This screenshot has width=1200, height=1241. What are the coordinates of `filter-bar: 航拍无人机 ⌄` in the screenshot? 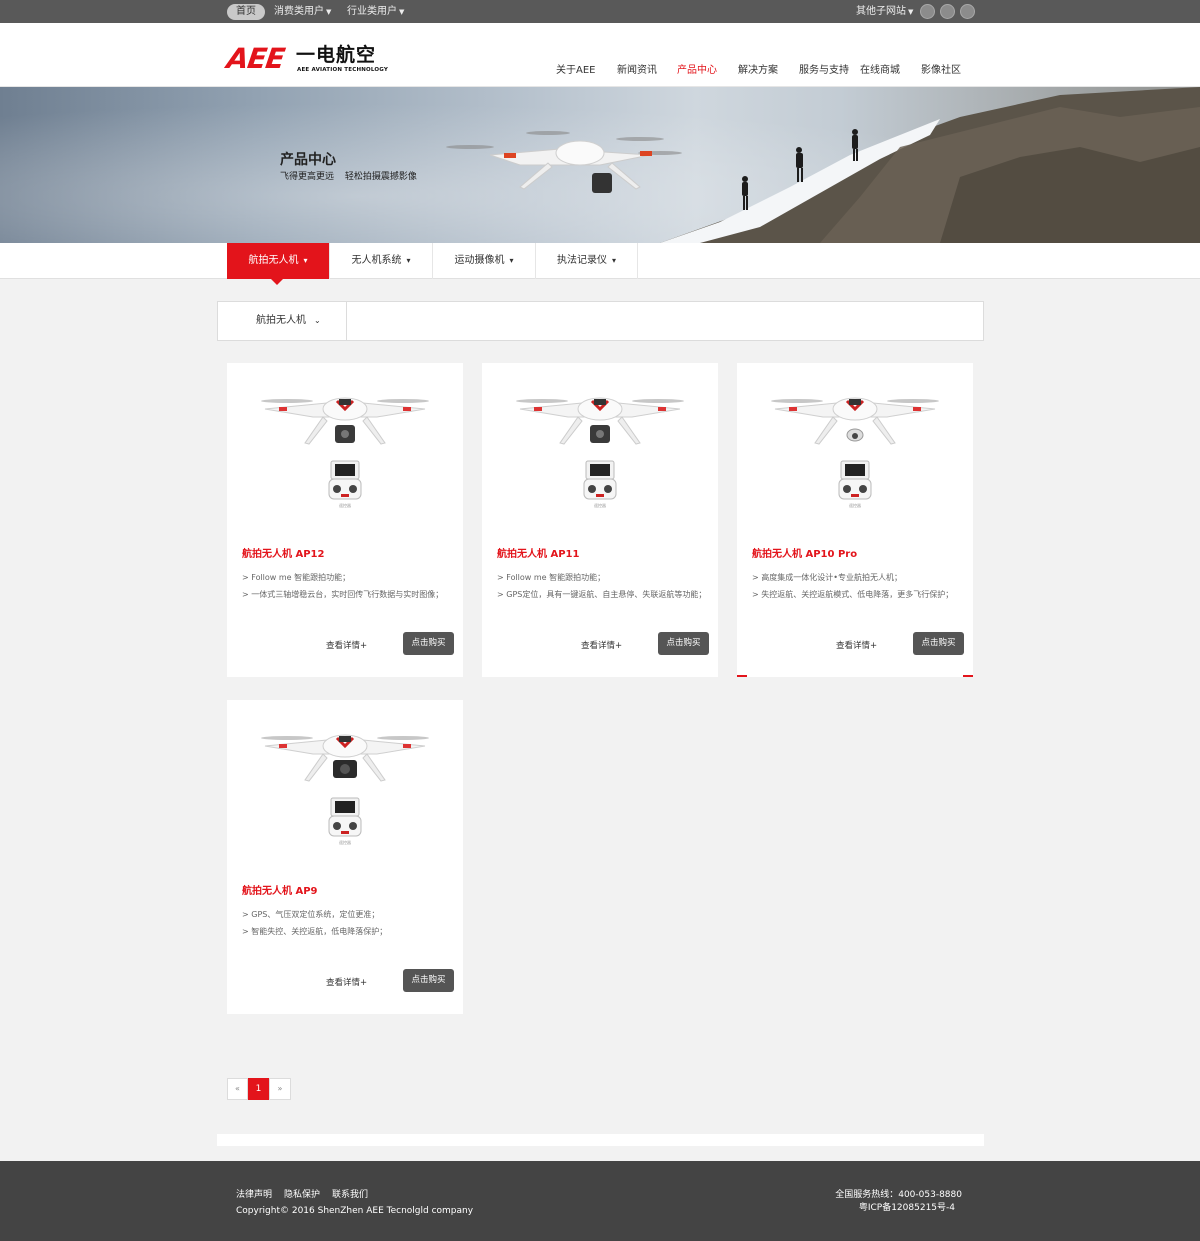 It's located at (600, 321).